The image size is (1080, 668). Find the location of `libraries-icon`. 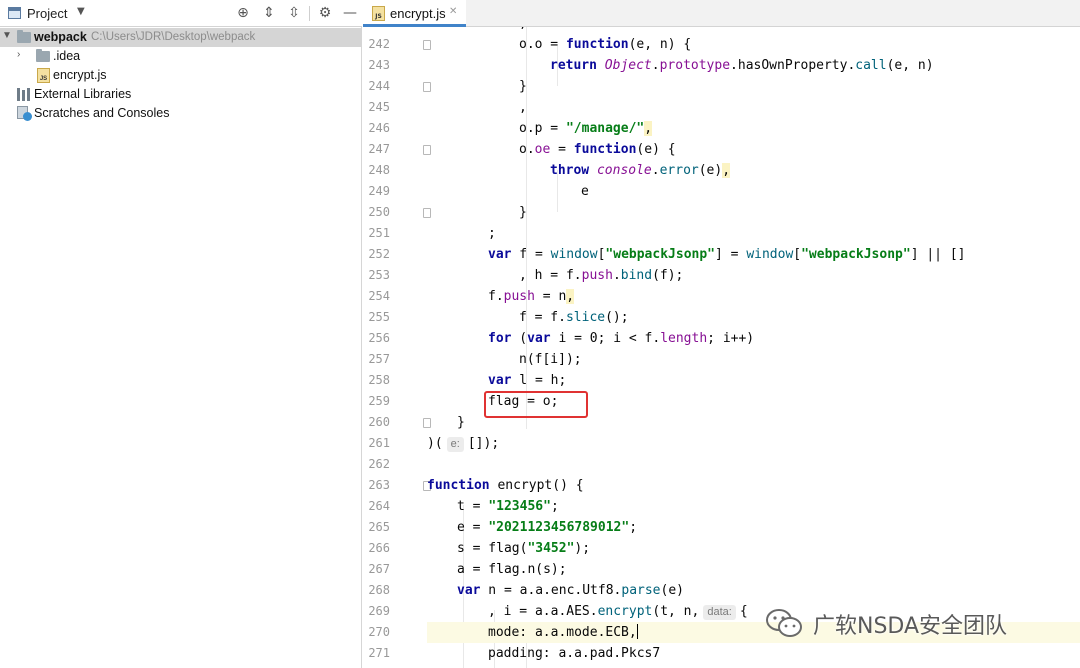

libraries-icon is located at coordinates (24, 94).